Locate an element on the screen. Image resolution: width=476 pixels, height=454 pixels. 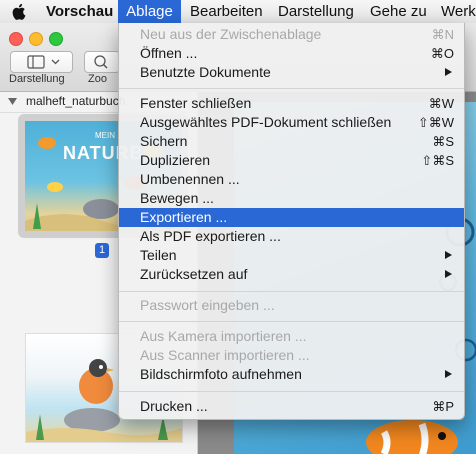
sidebar-view-button is located at coordinates (41, 62).